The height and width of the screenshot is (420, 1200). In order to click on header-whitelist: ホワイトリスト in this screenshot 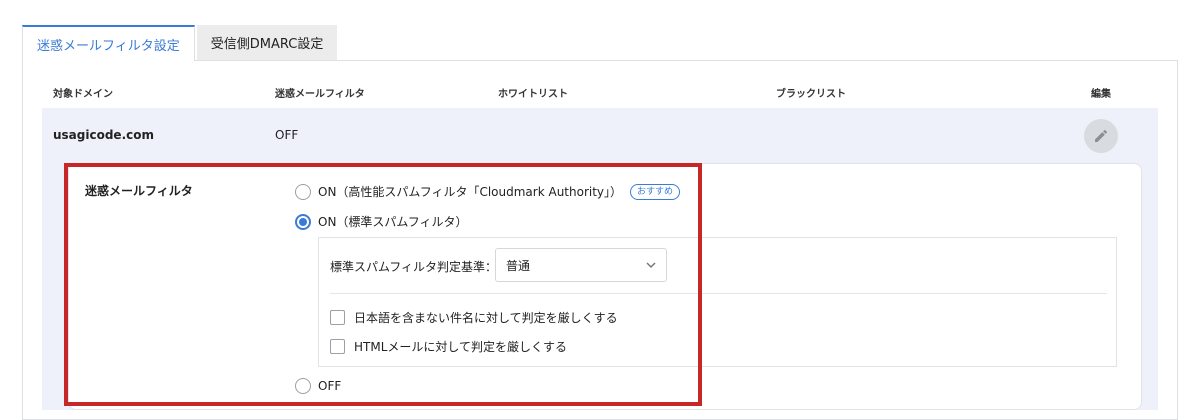, I will do `click(533, 94)`.